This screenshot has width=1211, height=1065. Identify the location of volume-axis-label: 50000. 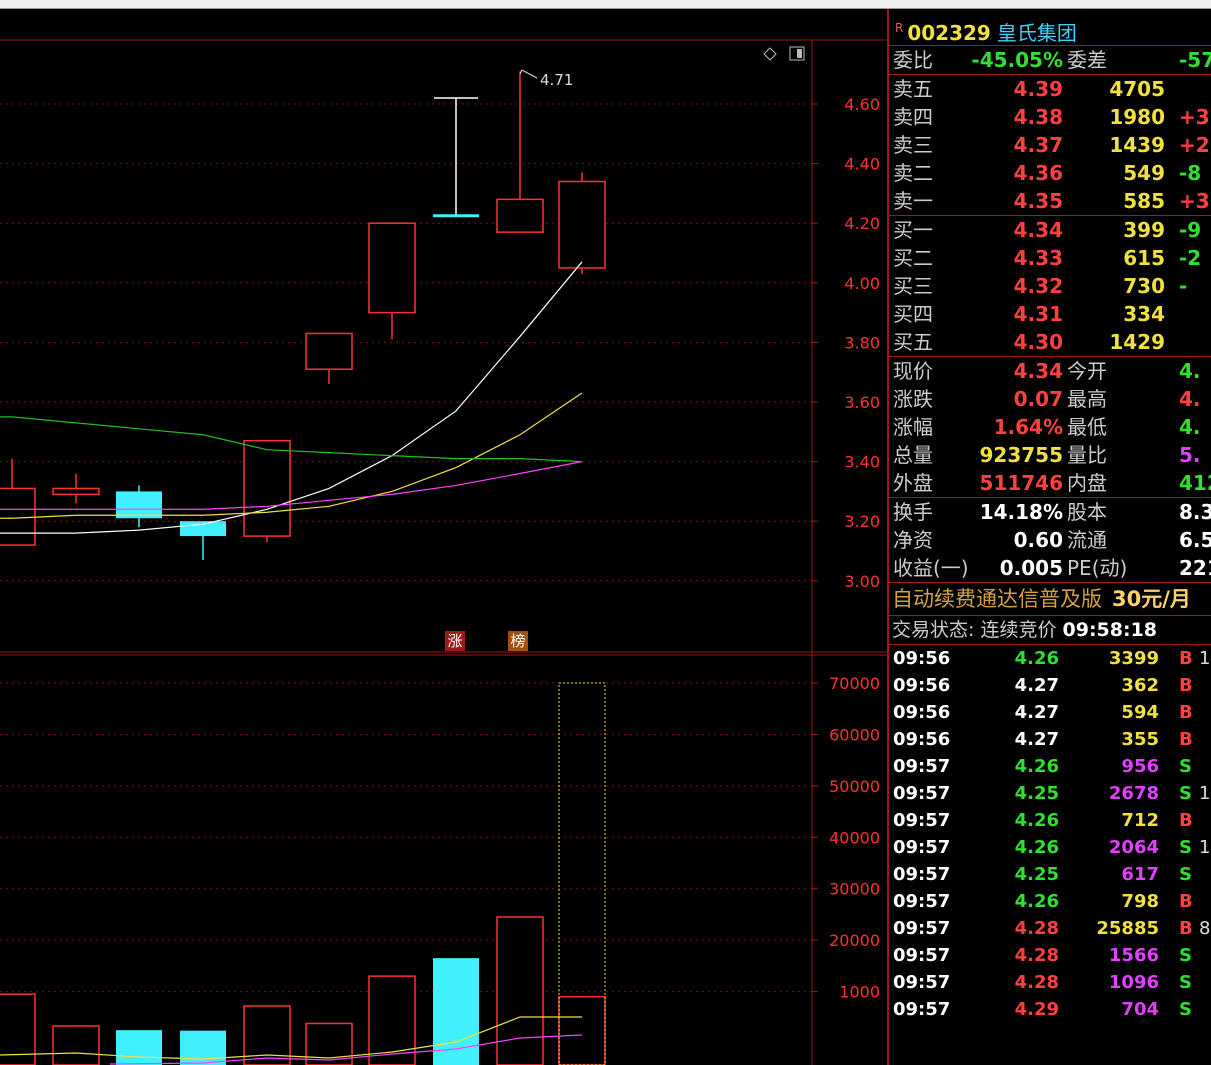
(854, 786).